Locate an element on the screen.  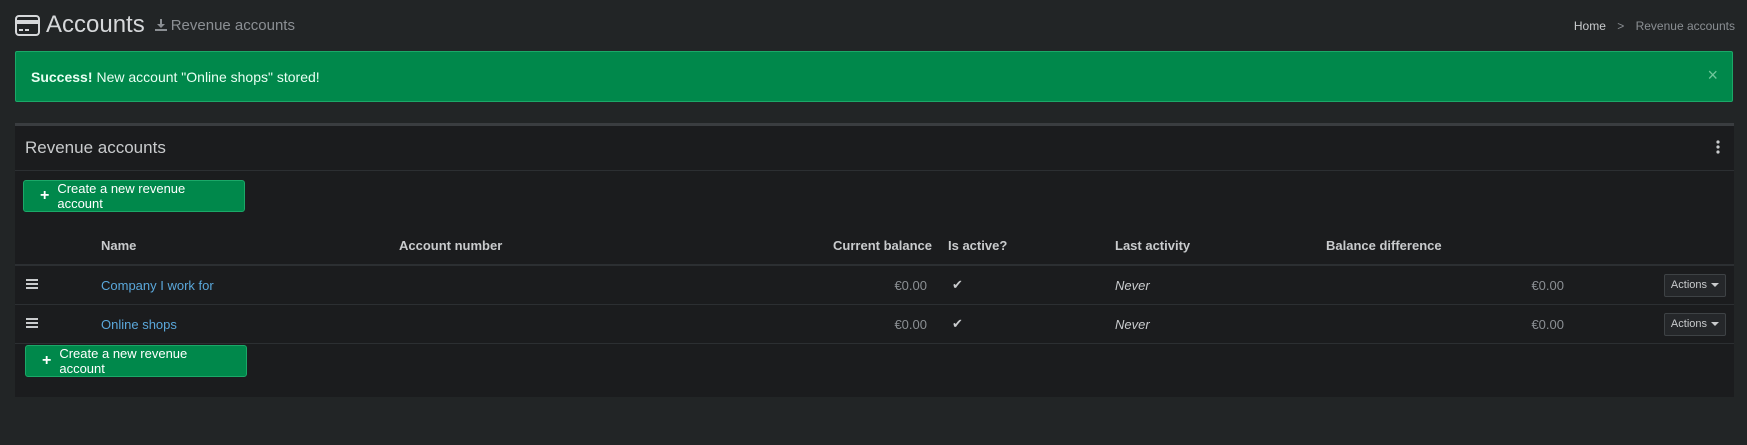
name-cell: Company I work for is located at coordinates (250, 285).